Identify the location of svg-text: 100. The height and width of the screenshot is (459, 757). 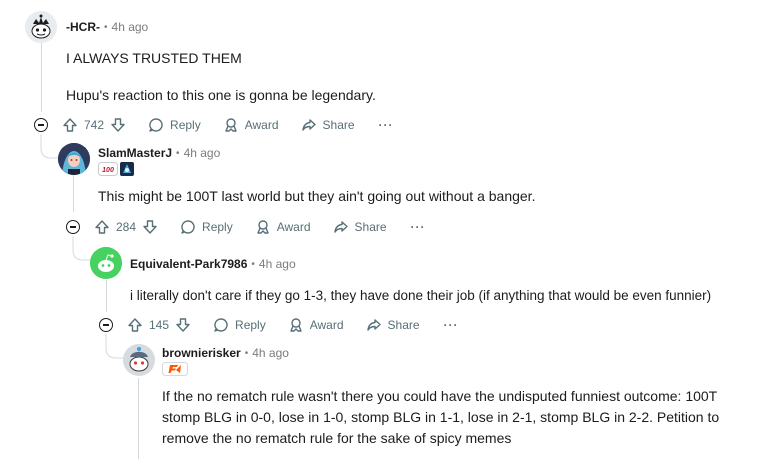
(108, 170).